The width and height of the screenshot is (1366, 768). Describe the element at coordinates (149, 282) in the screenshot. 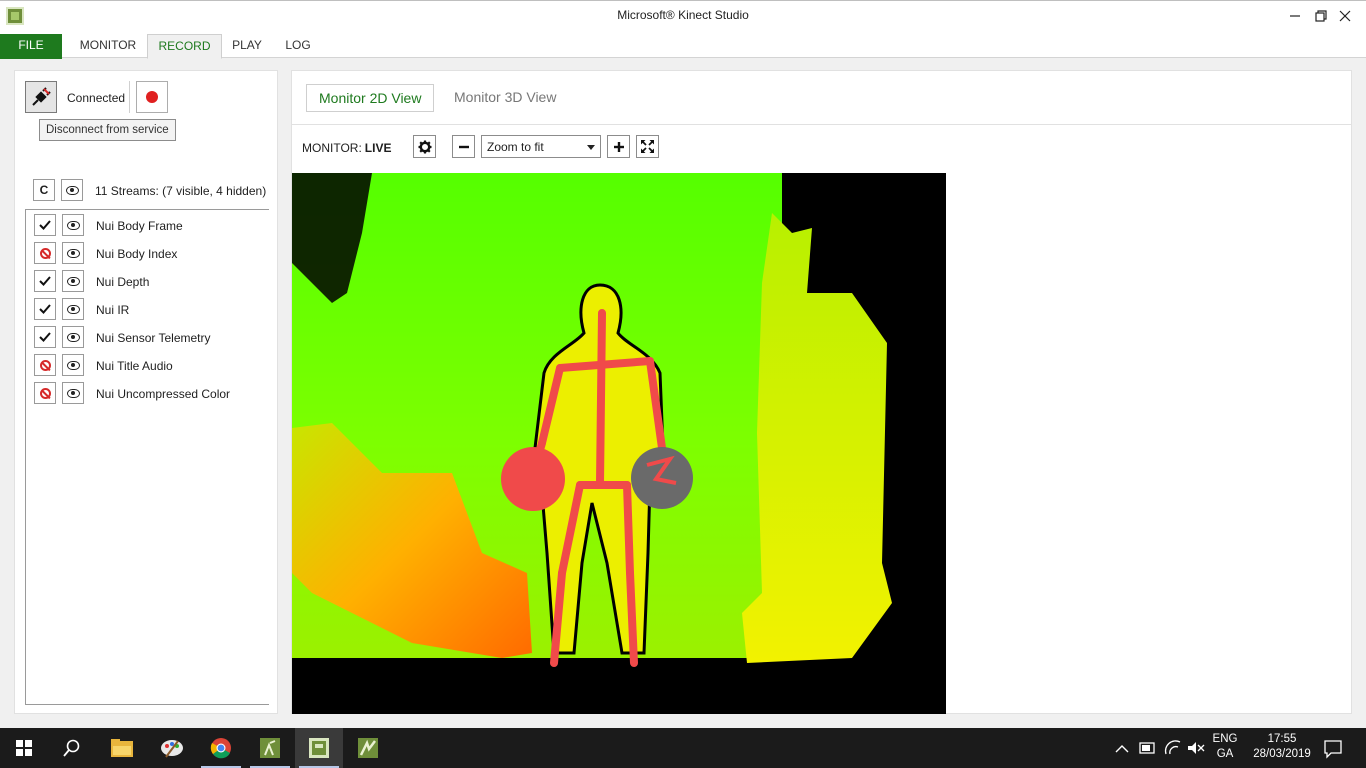

I see `stream-row: Nui Depth` at that location.